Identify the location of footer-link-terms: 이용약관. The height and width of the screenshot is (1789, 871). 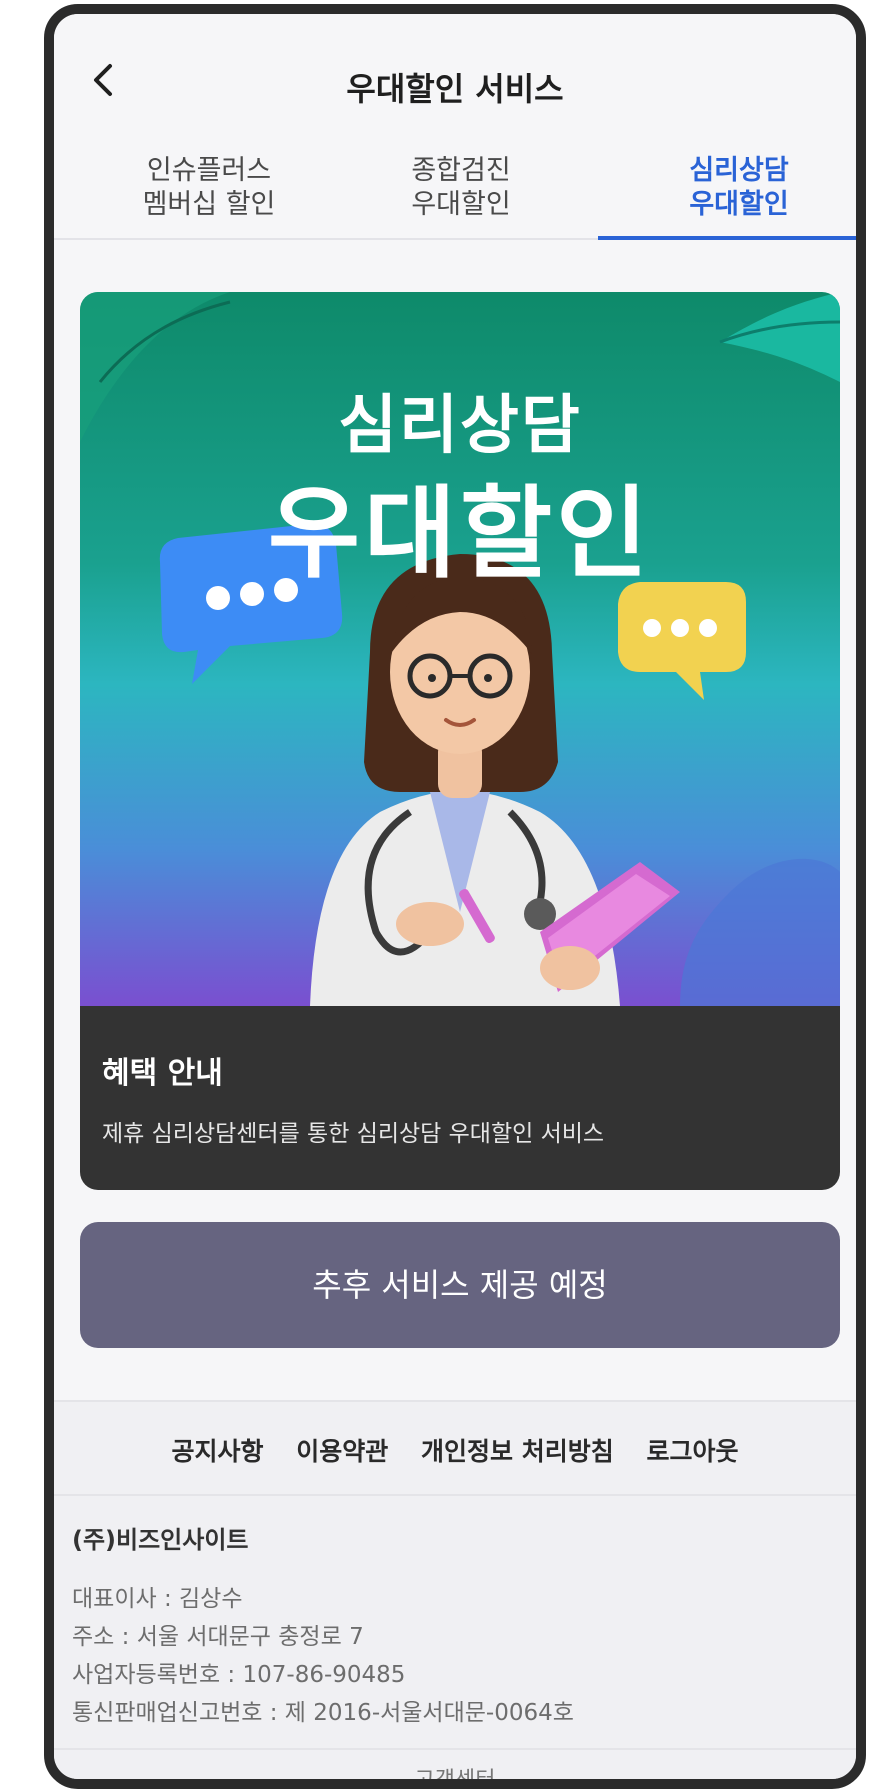
(342, 1450).